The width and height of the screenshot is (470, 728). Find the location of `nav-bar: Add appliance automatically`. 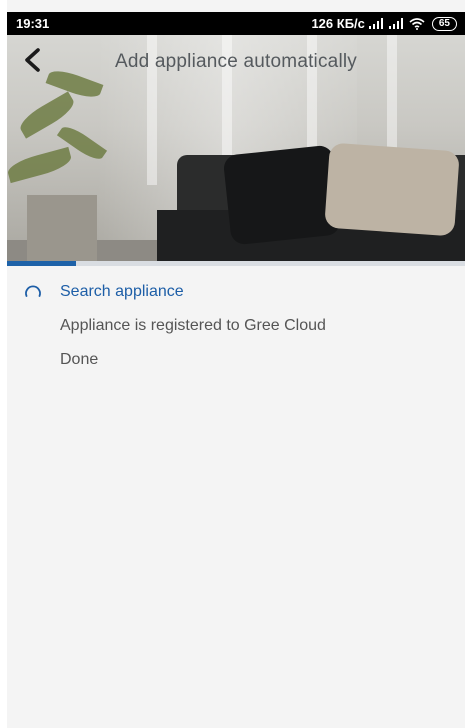

nav-bar: Add appliance automatically is located at coordinates (236, 61).